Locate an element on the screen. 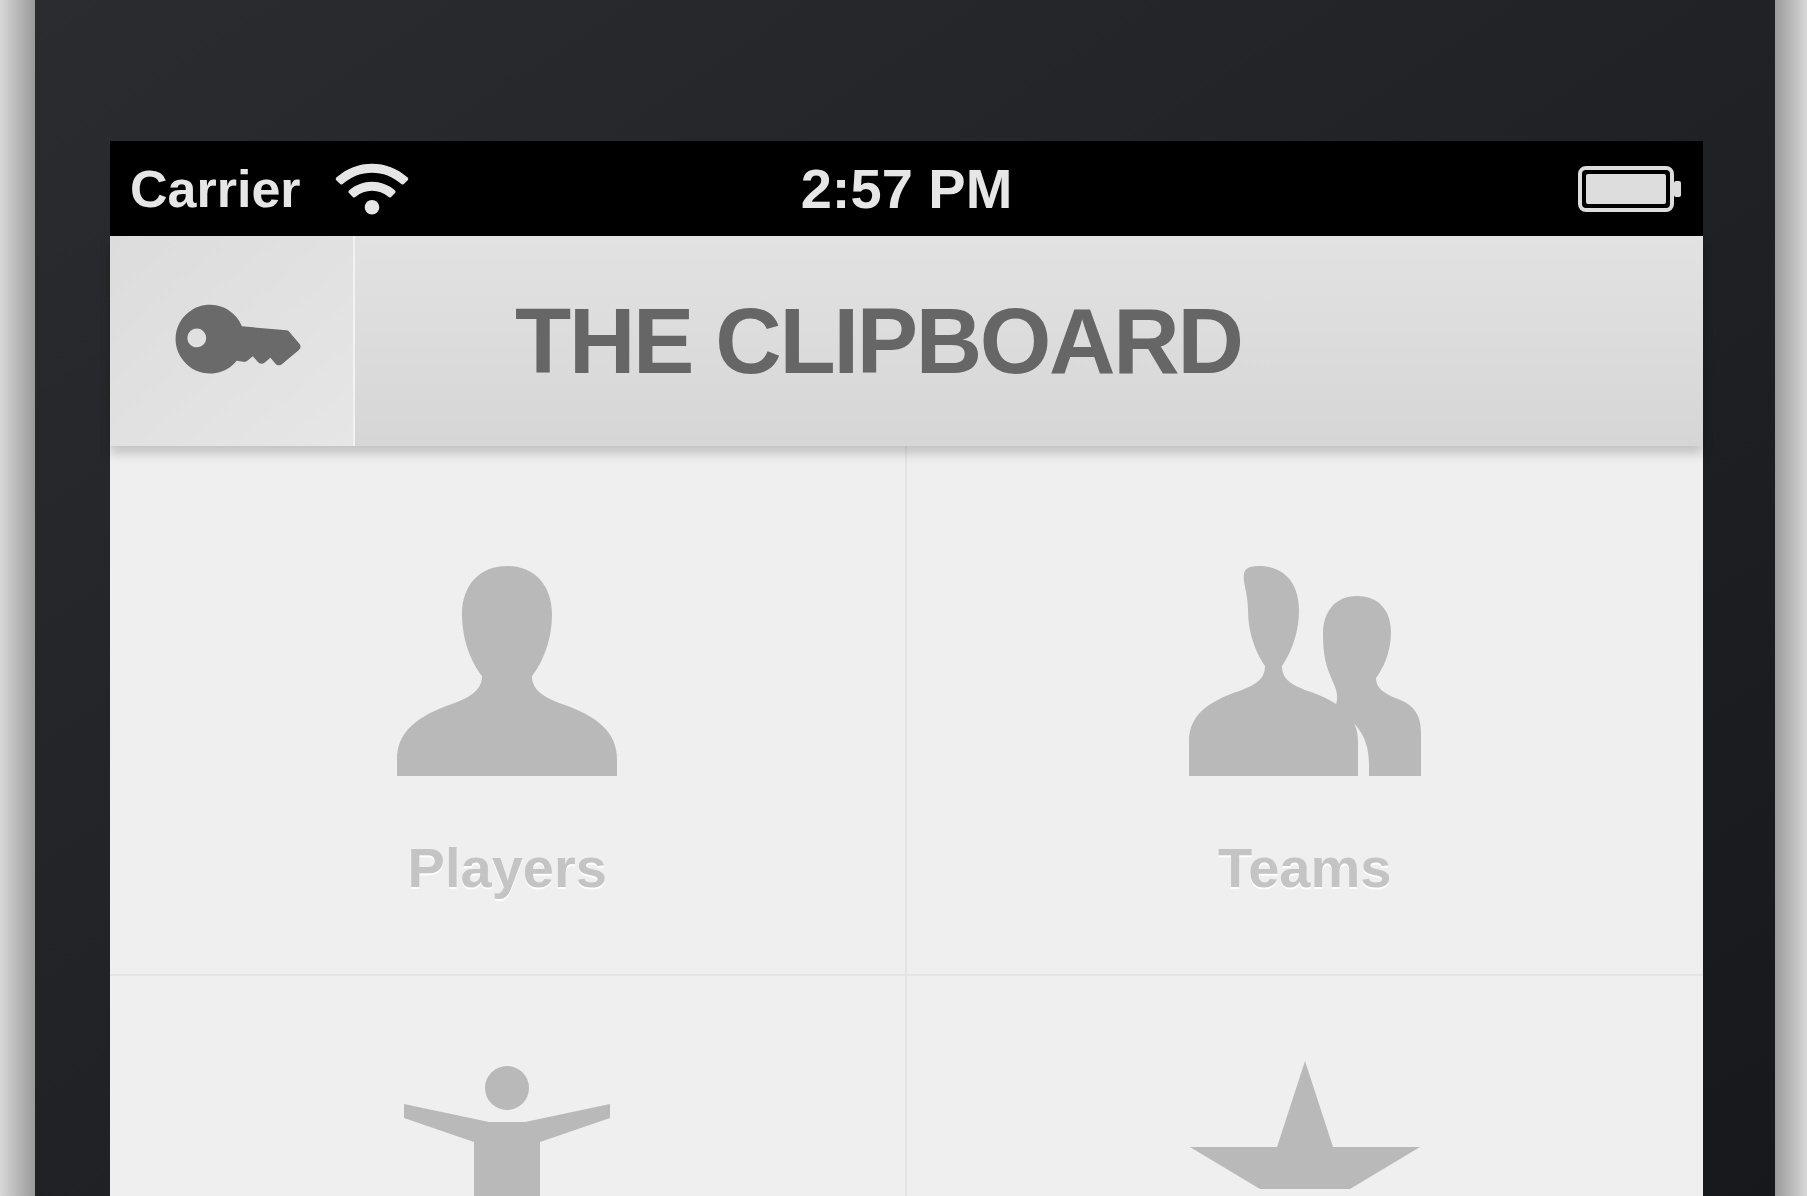 The image size is (1807, 1196). star-icon is located at coordinates (1304, 1125).